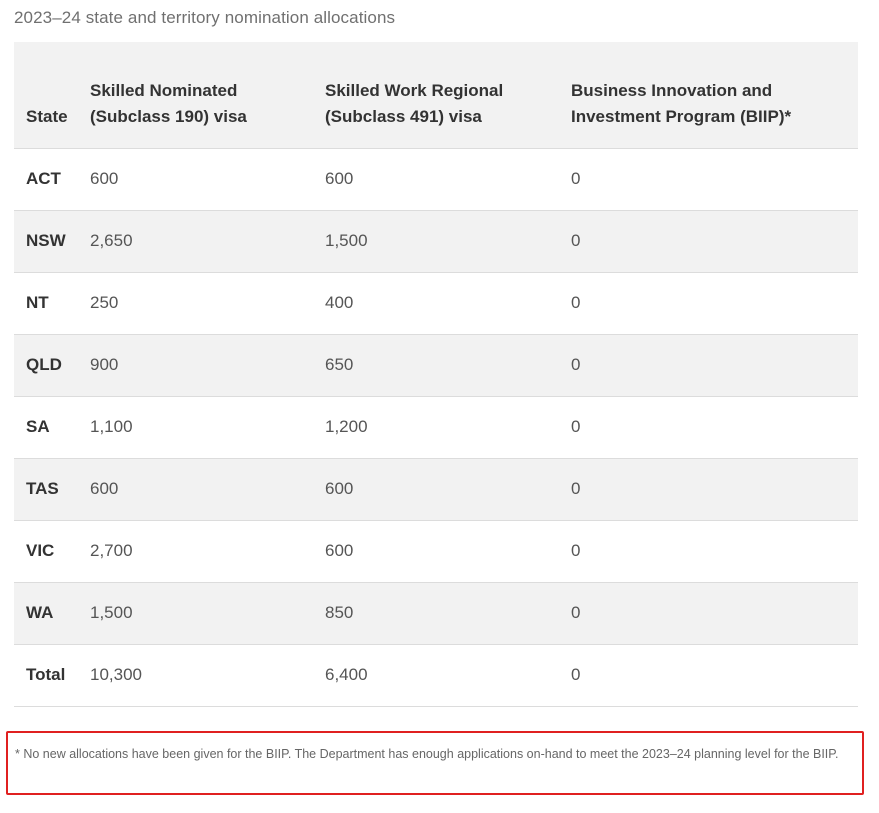 Image resolution: width=879 pixels, height=813 pixels. I want to click on table-row: WA 1,500 850 0, so click(436, 613).